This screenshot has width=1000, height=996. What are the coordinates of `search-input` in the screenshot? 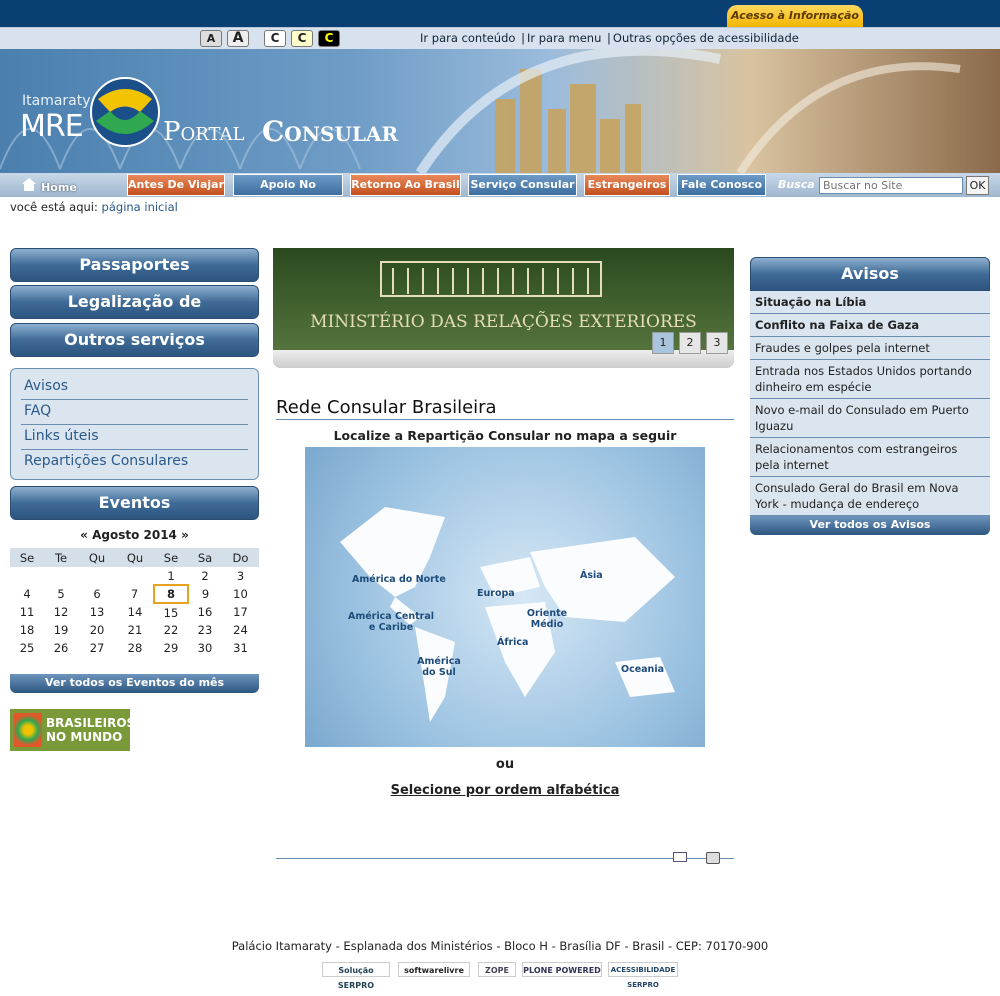 It's located at (891, 185).